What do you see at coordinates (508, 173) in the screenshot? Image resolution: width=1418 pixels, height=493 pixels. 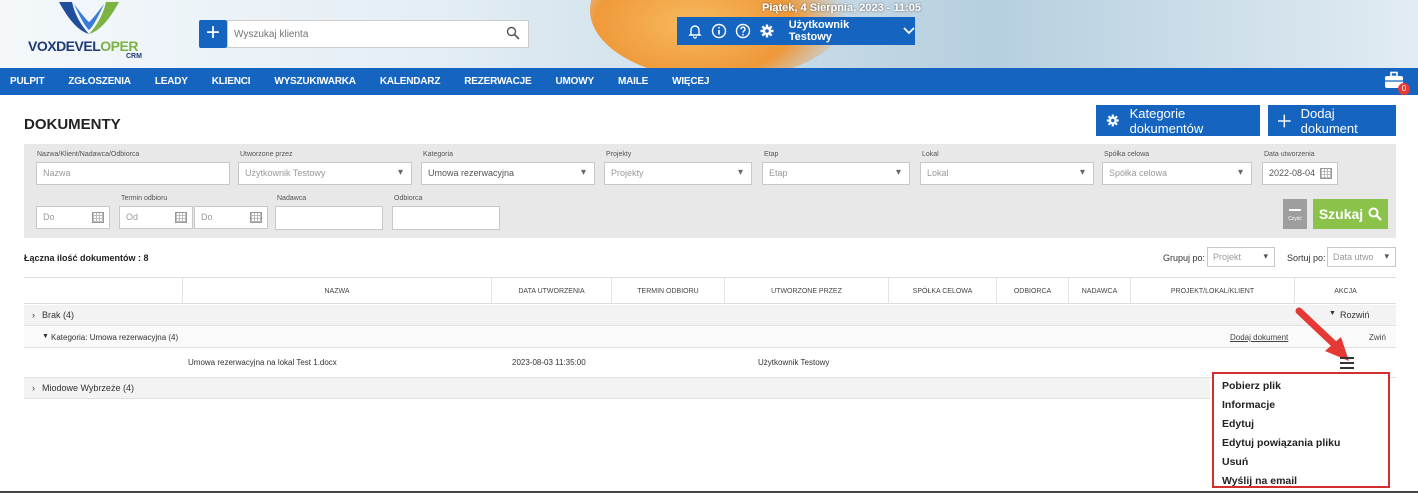 I see `filter-category-select: Umowa rezerwacyjna` at bounding box center [508, 173].